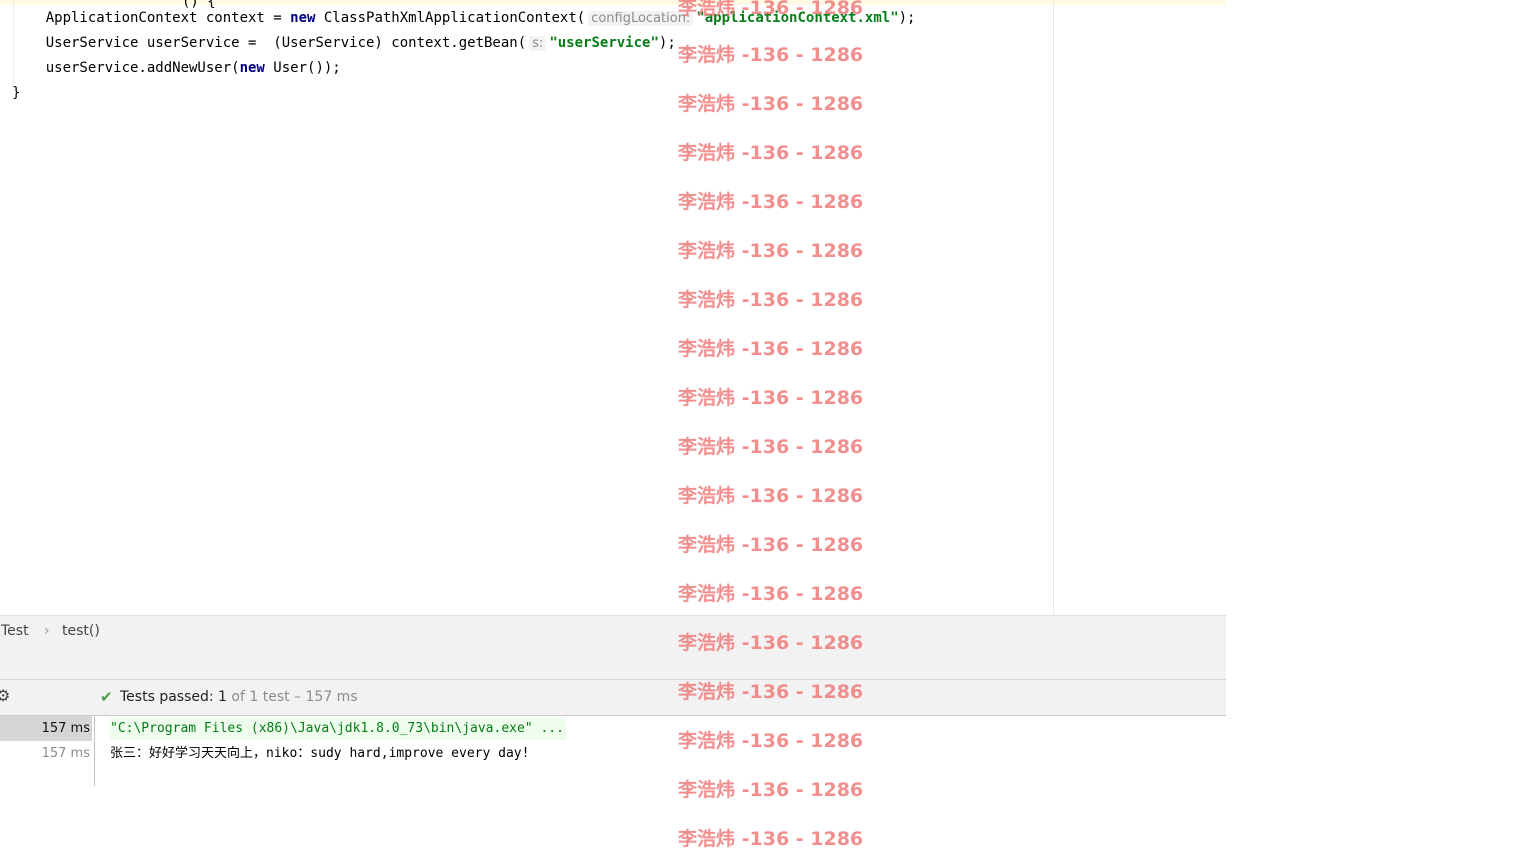  I want to click on parameter-hint: configLocation:, so click(641, 18).